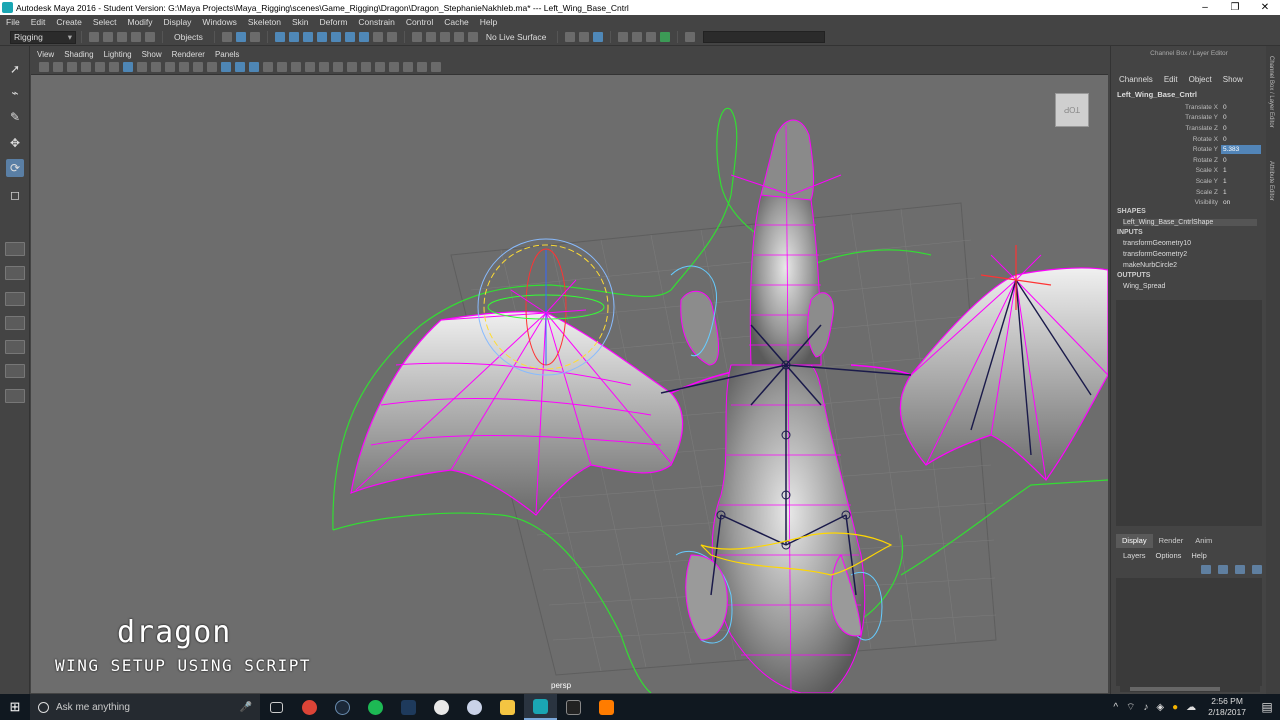 This screenshot has width=1280, height=720. I want to click on xray-icon, so click(324, 67).